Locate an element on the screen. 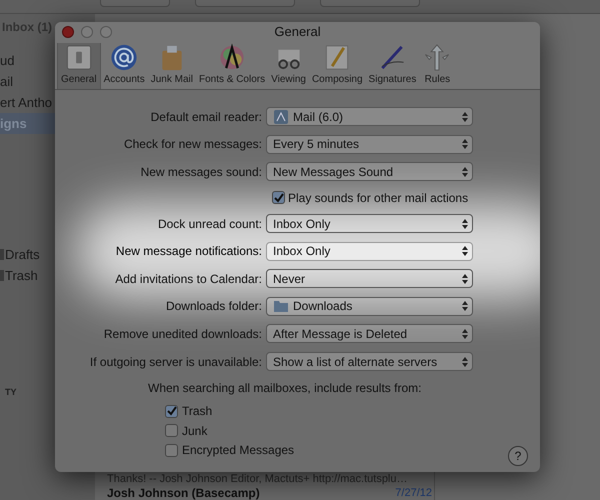 This screenshot has height=500, width=600. preferences-tab: Signatures is located at coordinates (393, 66).